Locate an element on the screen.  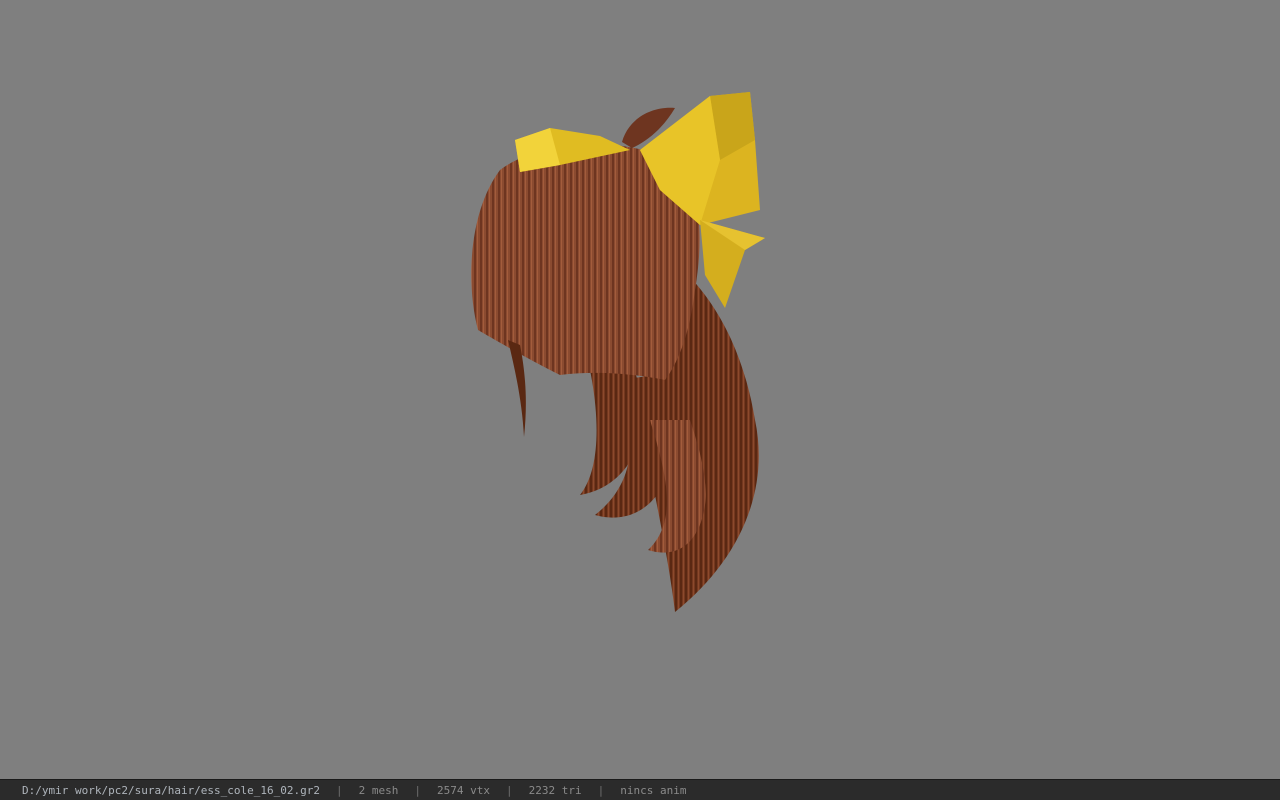
hair-model-render is located at coordinates (618, 352).